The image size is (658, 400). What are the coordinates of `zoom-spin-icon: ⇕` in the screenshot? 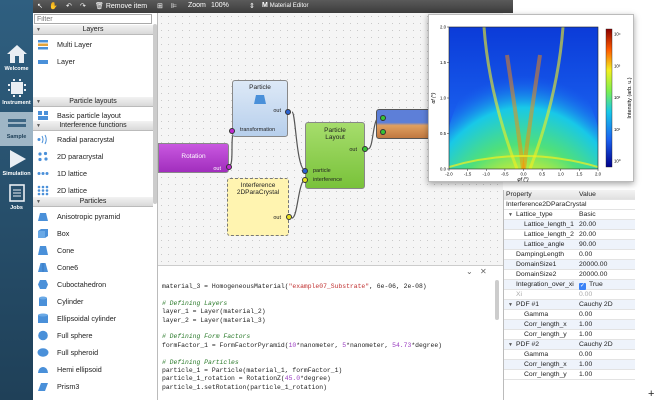 It's located at (252, 6).